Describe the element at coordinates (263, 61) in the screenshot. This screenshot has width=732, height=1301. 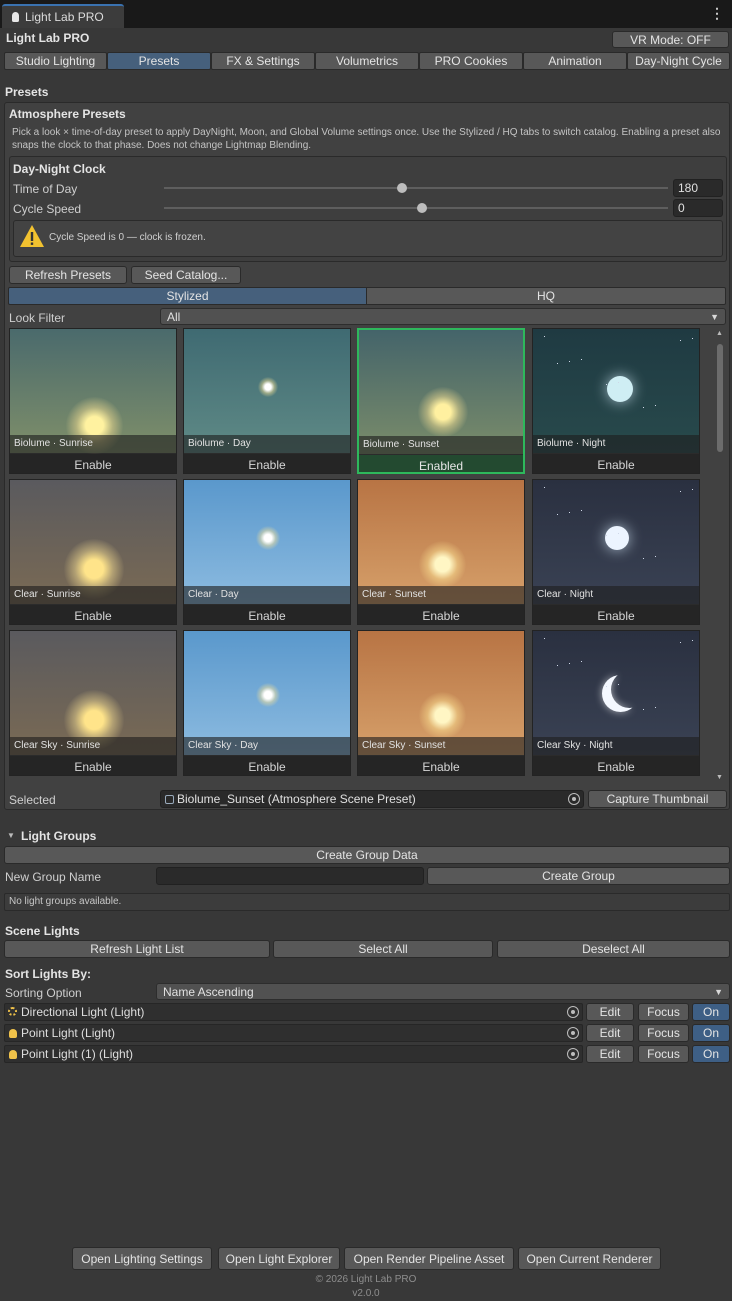
I see `tab-fx-settings: FX & Settings` at that location.